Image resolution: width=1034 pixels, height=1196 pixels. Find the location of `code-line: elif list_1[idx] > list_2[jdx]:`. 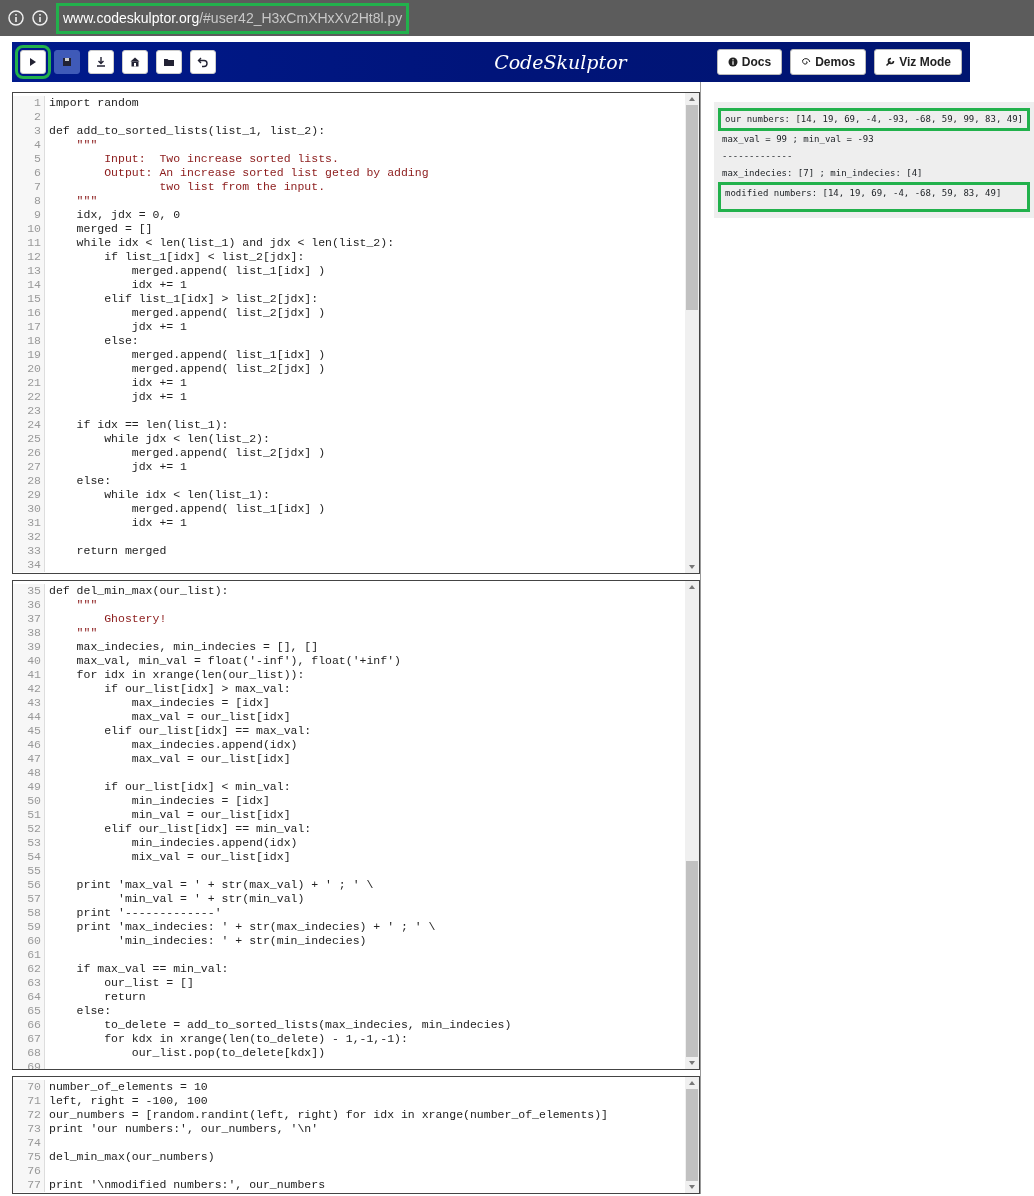

code-line: elif list_1[idx] > list_2[jdx]: is located at coordinates (211, 299).